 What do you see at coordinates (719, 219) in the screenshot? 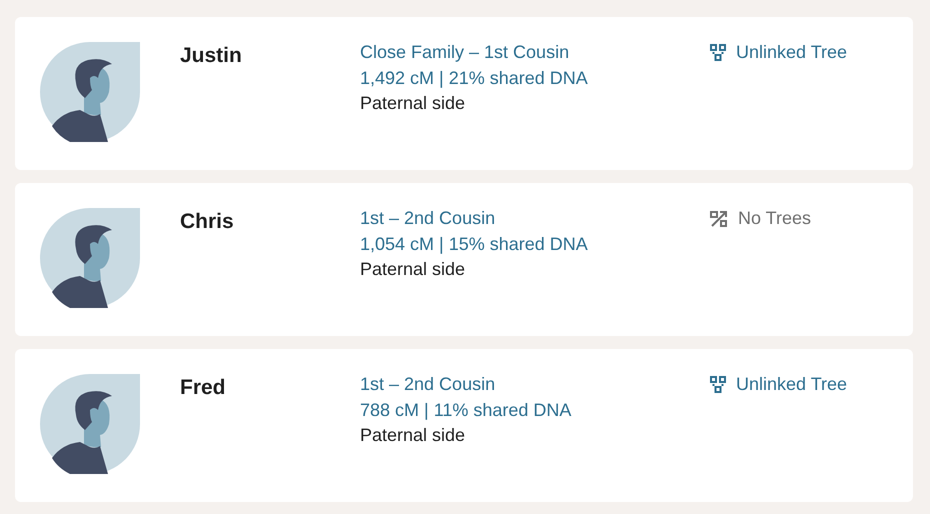
I see `no-tree-icon` at bounding box center [719, 219].